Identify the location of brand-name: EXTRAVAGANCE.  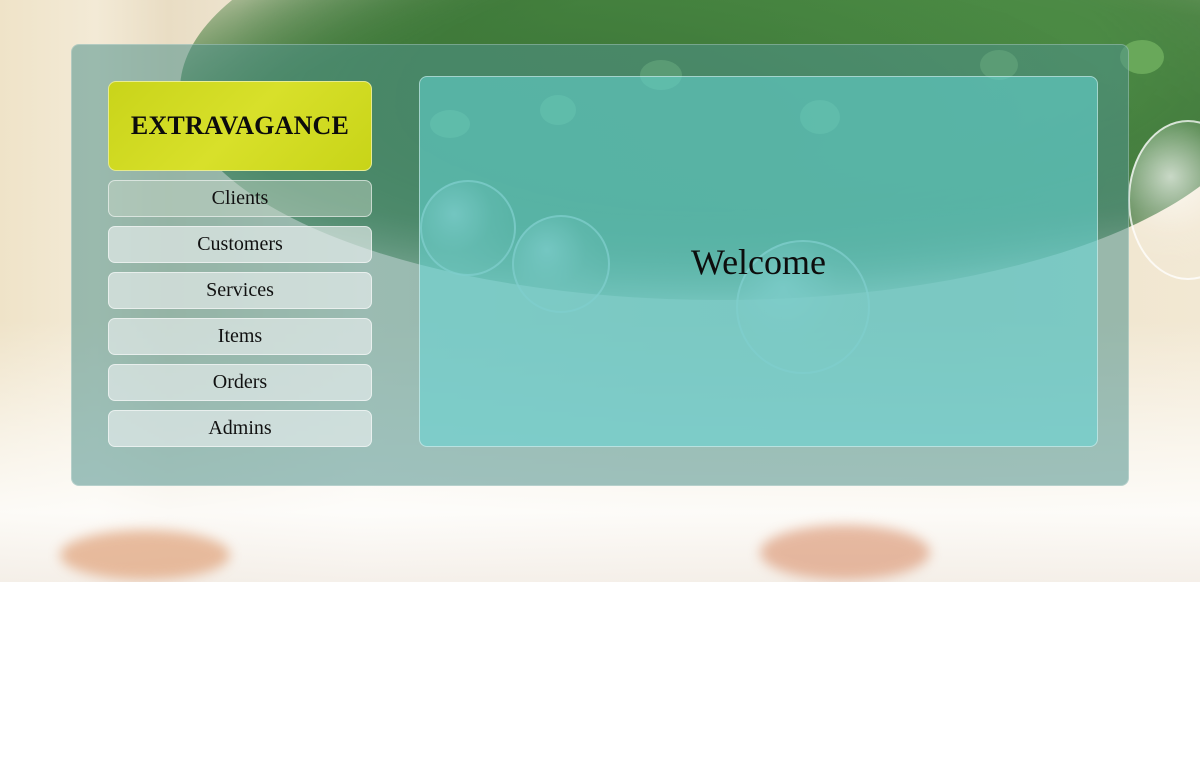
(240, 125).